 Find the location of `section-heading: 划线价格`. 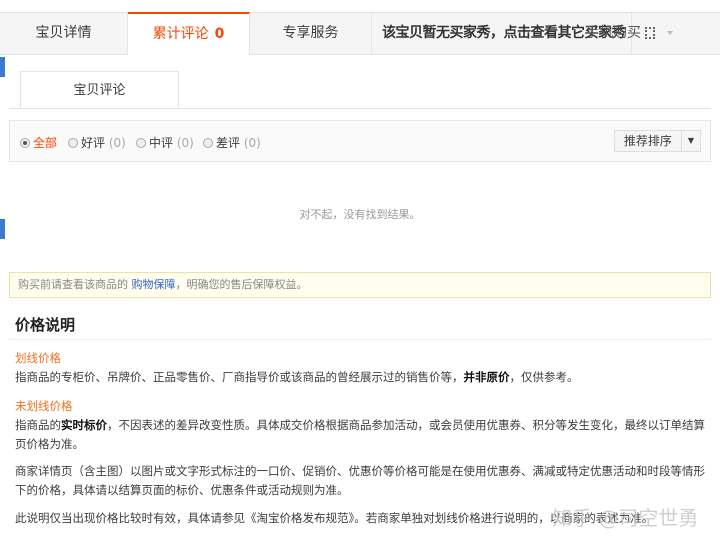

section-heading: 划线价格 is located at coordinates (38, 358).